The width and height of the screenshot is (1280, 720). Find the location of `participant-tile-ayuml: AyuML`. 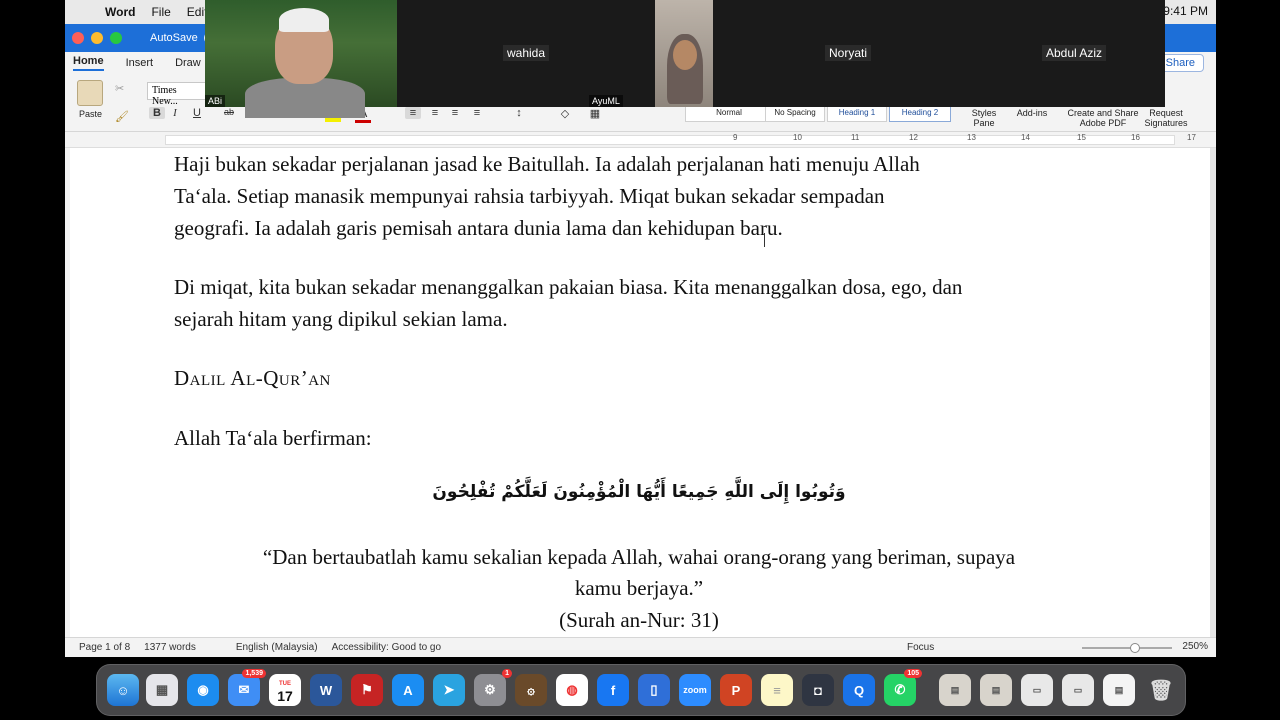

participant-tile-ayuml: AyuML is located at coordinates (622, 53).